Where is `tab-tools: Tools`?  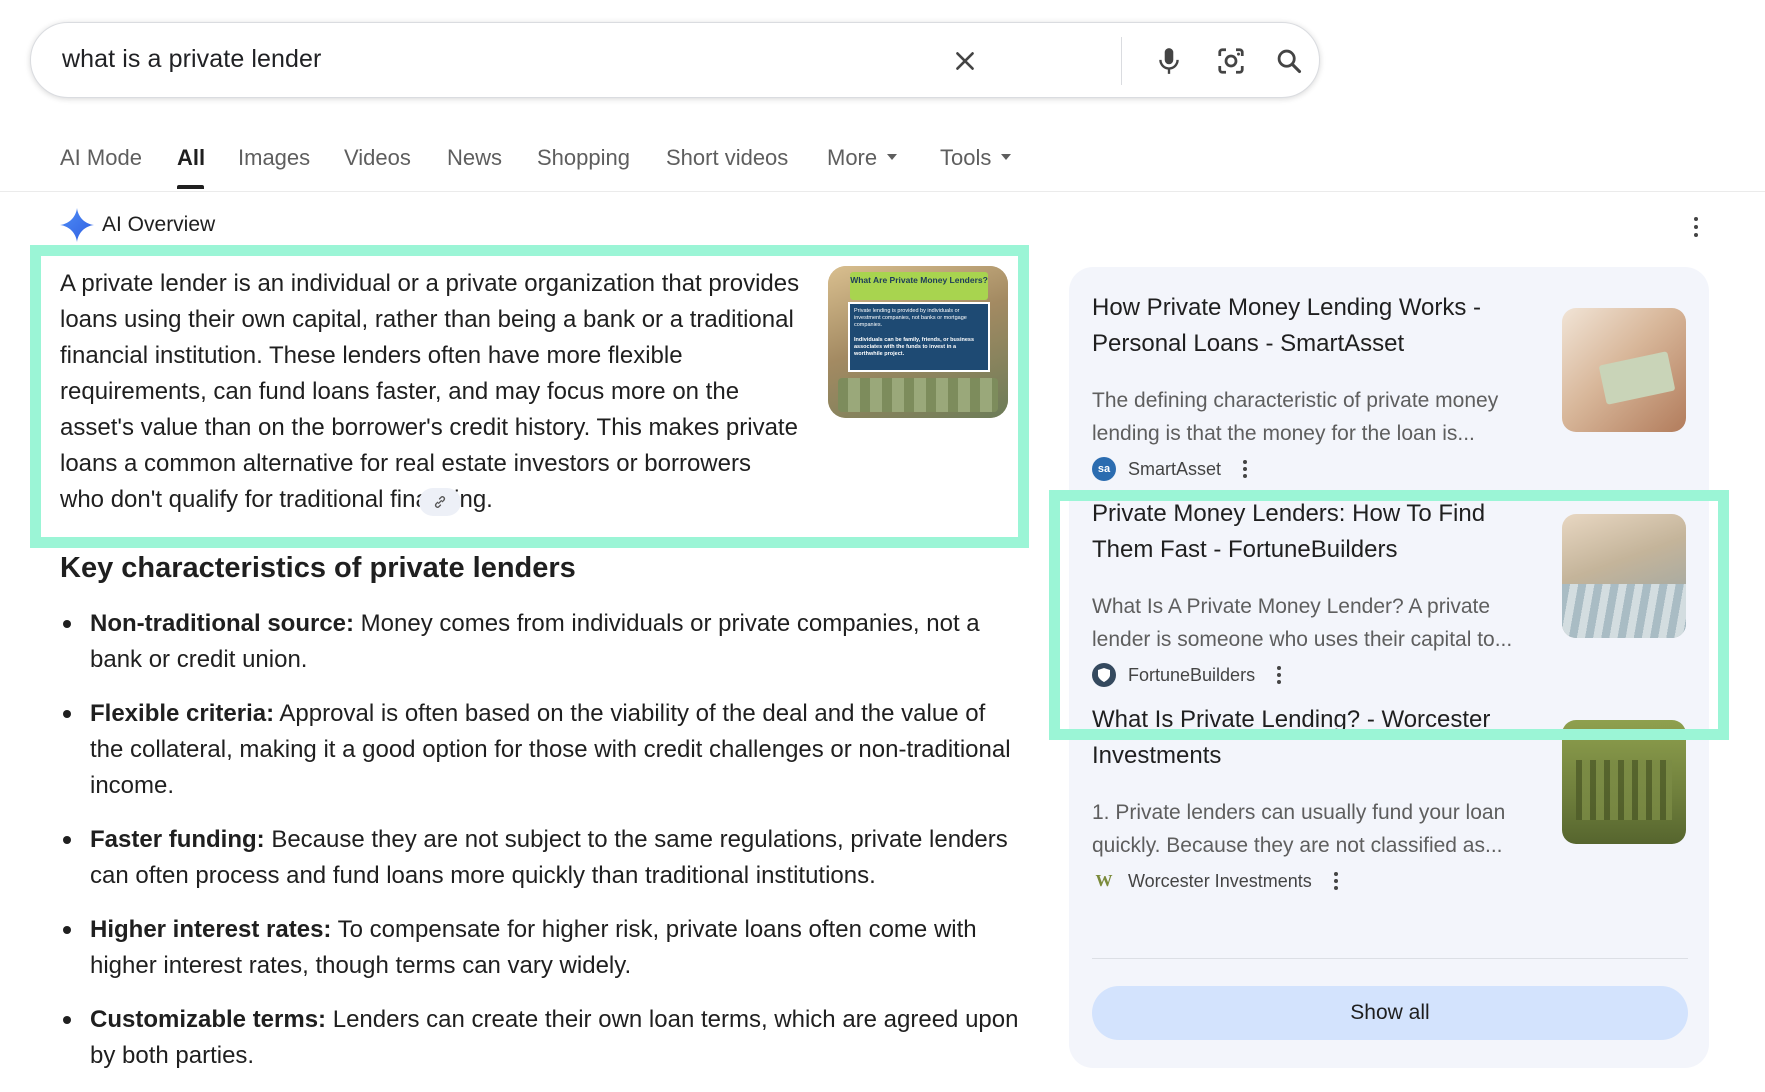 tab-tools: Tools is located at coordinates (976, 158).